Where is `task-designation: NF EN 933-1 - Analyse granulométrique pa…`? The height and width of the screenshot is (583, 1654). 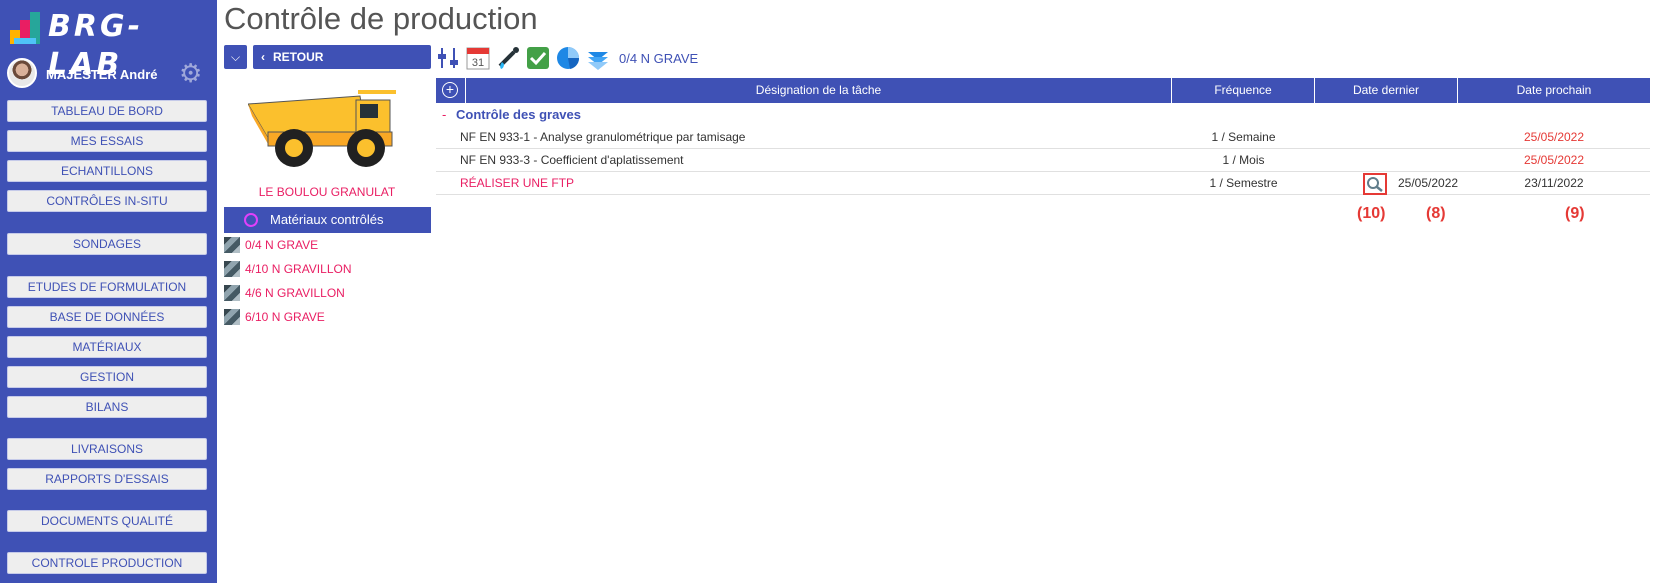
task-designation: NF EN 933-1 - Analyse granulométrique pa… is located at coordinates (602, 137).